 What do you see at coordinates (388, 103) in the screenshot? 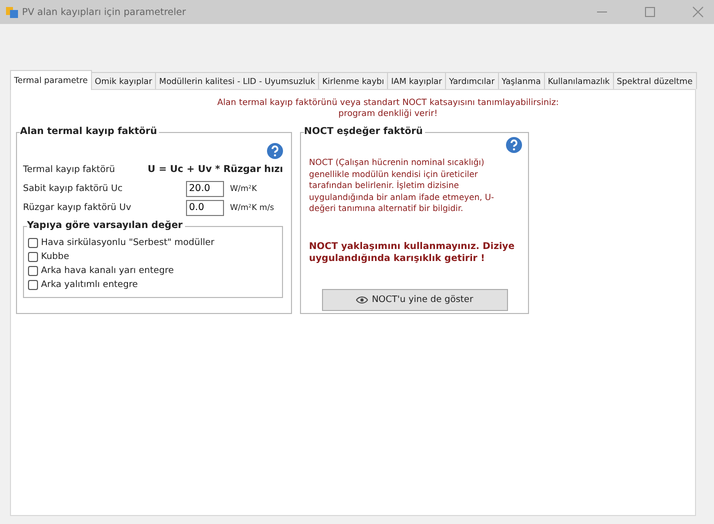
I see `intro-text: Alan termal kayıp faktörünü veya standart NOCT katsayısını tanımlayabilirsiniz:` at bounding box center [388, 103].